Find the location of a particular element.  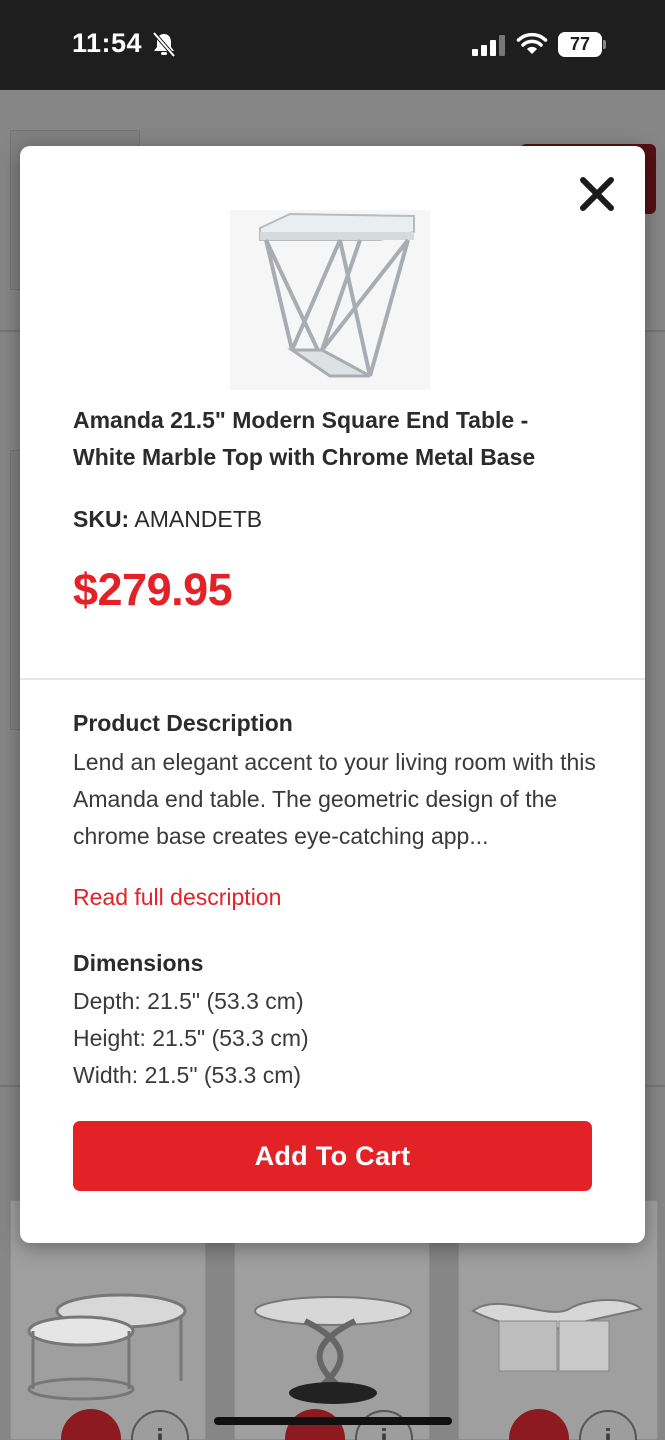

dimension-depth: Depth: 21.5" (53.3 cm) is located at coordinates (188, 1001).